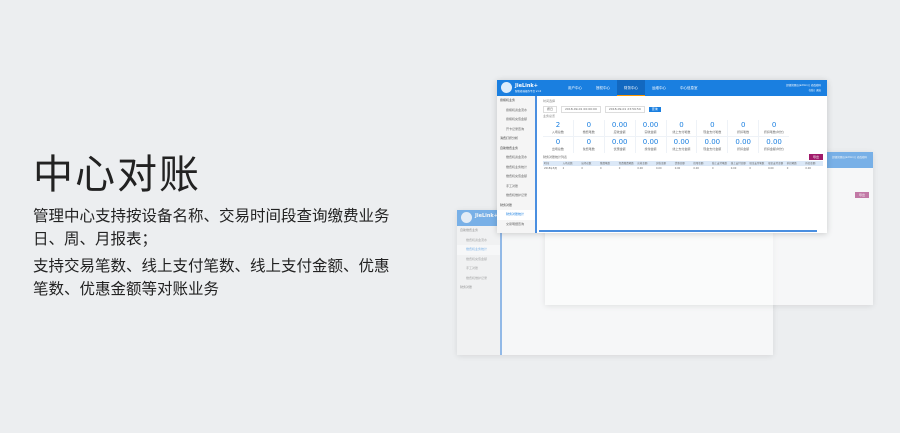 This screenshot has height=433, width=900. Describe the element at coordinates (681, 128) in the screenshot. I see `summary-card: 0 线上支付笔数` at that location.